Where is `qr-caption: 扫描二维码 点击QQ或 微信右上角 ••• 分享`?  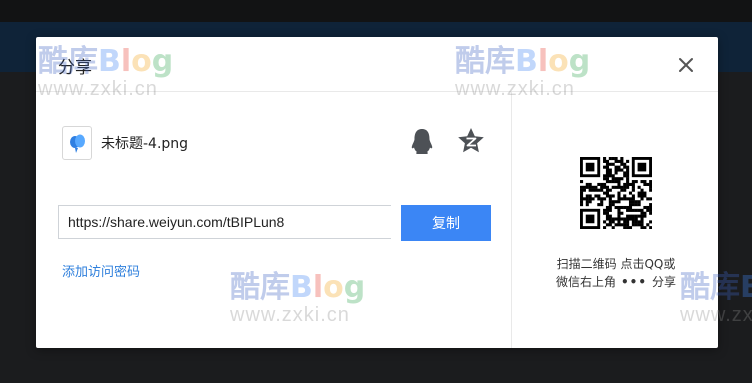 qr-caption: 扫描二维码 点击QQ或 微信右上角 ••• 分享 is located at coordinates (616, 273).